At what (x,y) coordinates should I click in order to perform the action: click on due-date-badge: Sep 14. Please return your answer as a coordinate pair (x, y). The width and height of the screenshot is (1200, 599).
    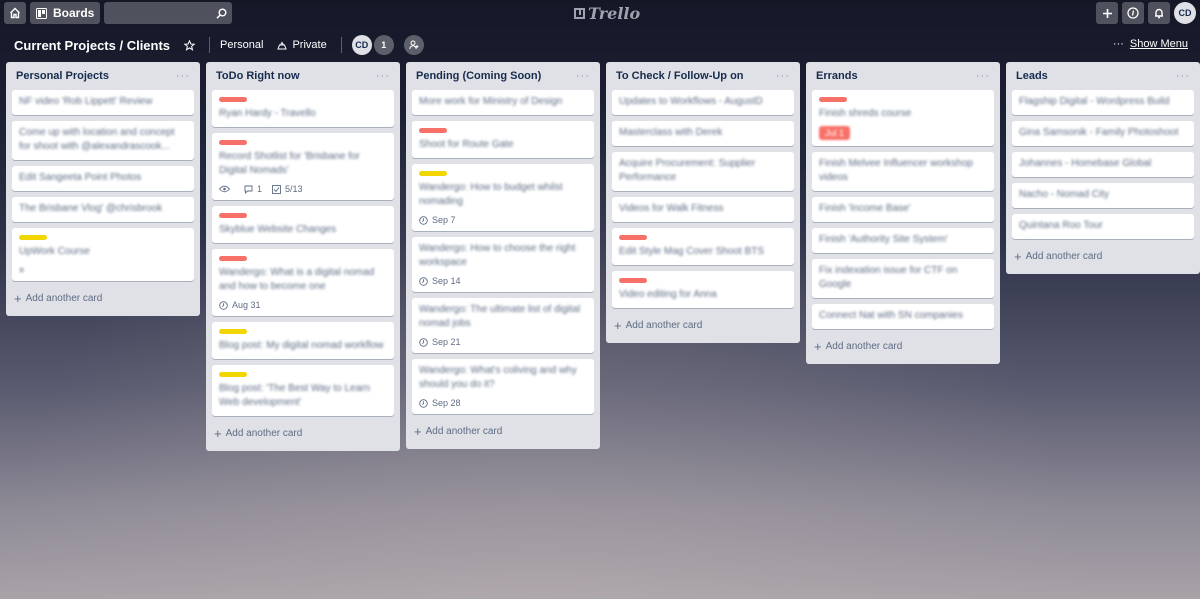
    Looking at the image, I should click on (440, 281).